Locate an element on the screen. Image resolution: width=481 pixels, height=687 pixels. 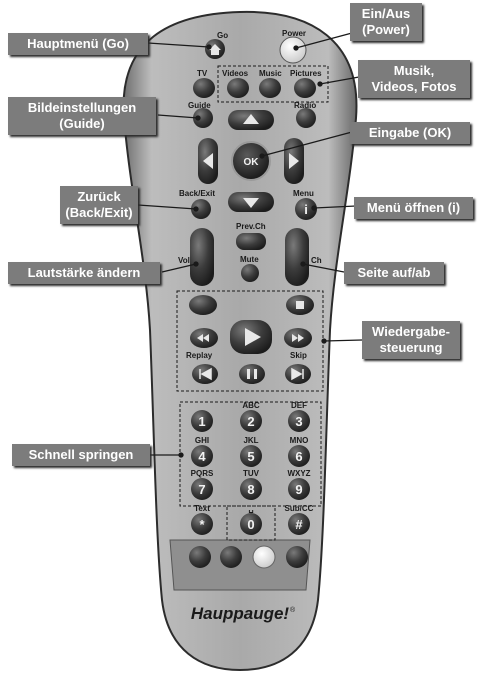
channel-rocker is located at coordinates (297, 257).